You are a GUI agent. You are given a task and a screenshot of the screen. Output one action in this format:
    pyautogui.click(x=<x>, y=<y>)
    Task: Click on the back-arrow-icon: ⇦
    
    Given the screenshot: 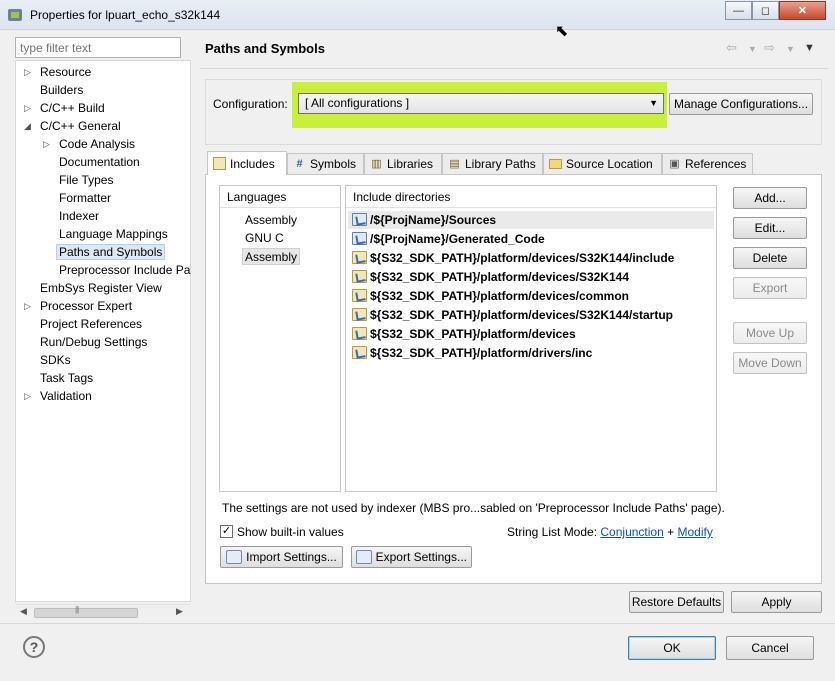 What is the action you would take?
    pyautogui.click(x=731, y=48)
    